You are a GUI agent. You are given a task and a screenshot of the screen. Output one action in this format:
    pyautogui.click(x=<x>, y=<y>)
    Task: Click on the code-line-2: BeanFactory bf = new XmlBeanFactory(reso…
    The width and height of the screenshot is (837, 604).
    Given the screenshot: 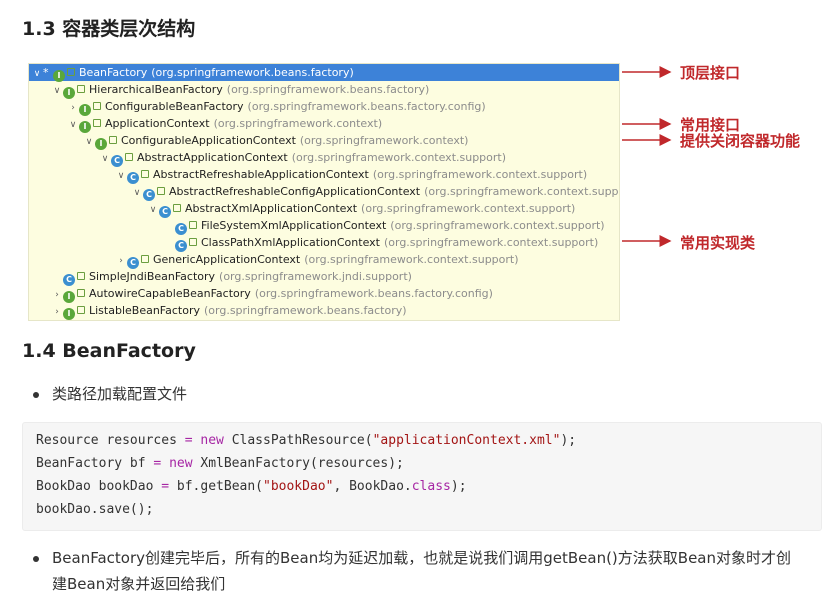 What is the action you would take?
    pyautogui.click(x=220, y=463)
    